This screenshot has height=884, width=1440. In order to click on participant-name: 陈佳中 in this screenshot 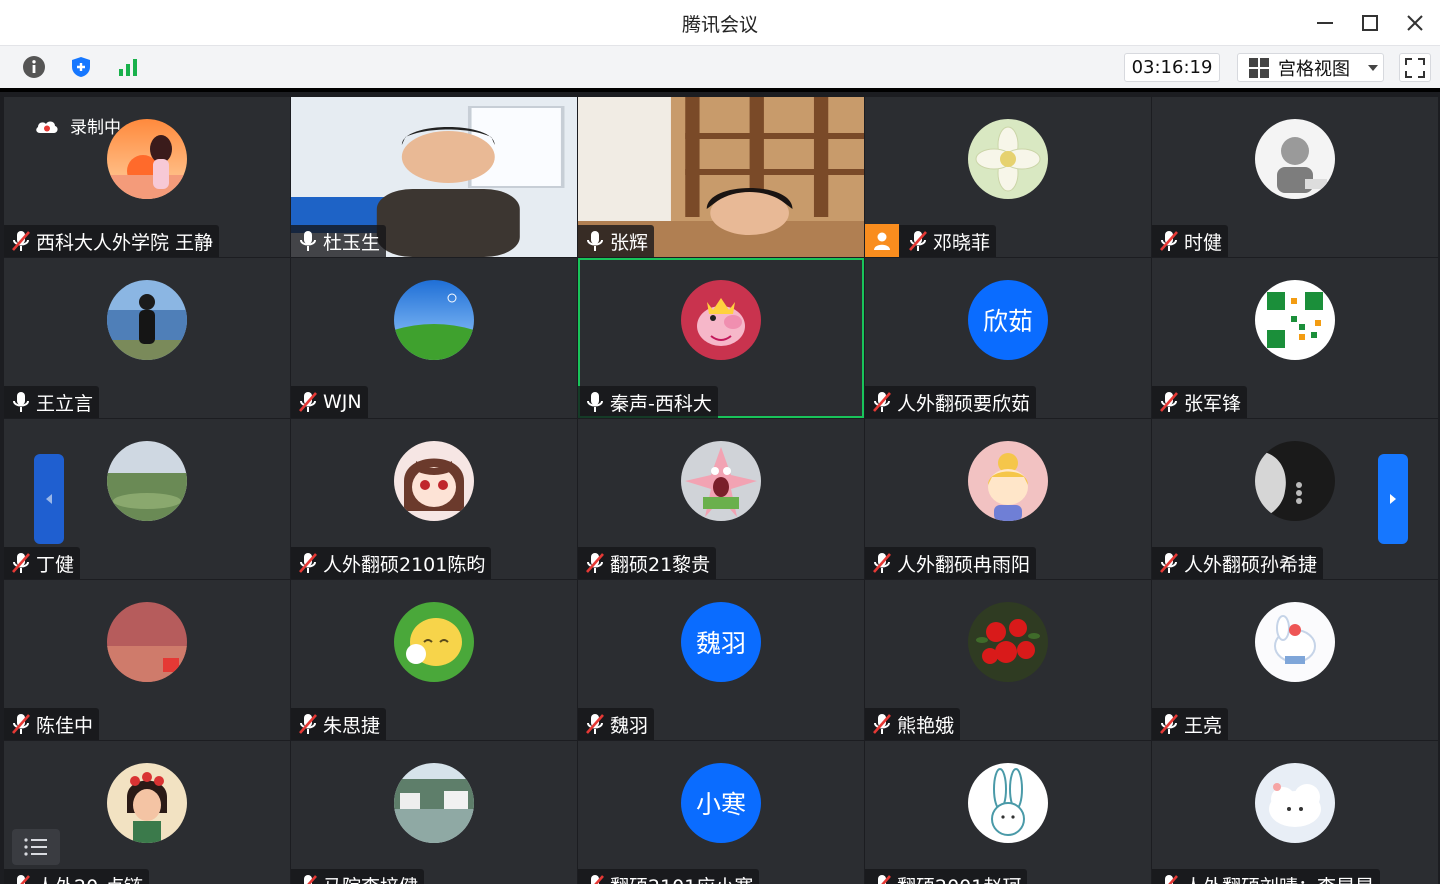, I will do `click(65, 725)`.